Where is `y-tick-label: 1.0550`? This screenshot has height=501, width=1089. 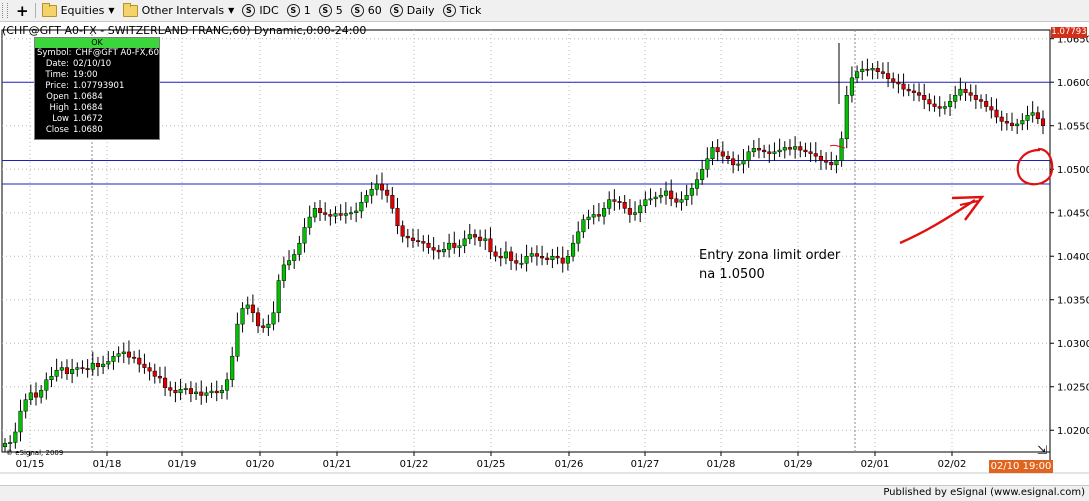 y-tick-label: 1.0550 is located at coordinates (1073, 127).